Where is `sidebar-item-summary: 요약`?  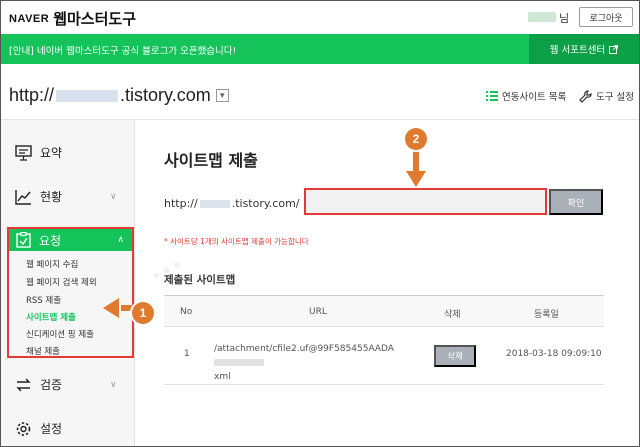
sidebar-item-summary: 요약 is located at coordinates (38, 152).